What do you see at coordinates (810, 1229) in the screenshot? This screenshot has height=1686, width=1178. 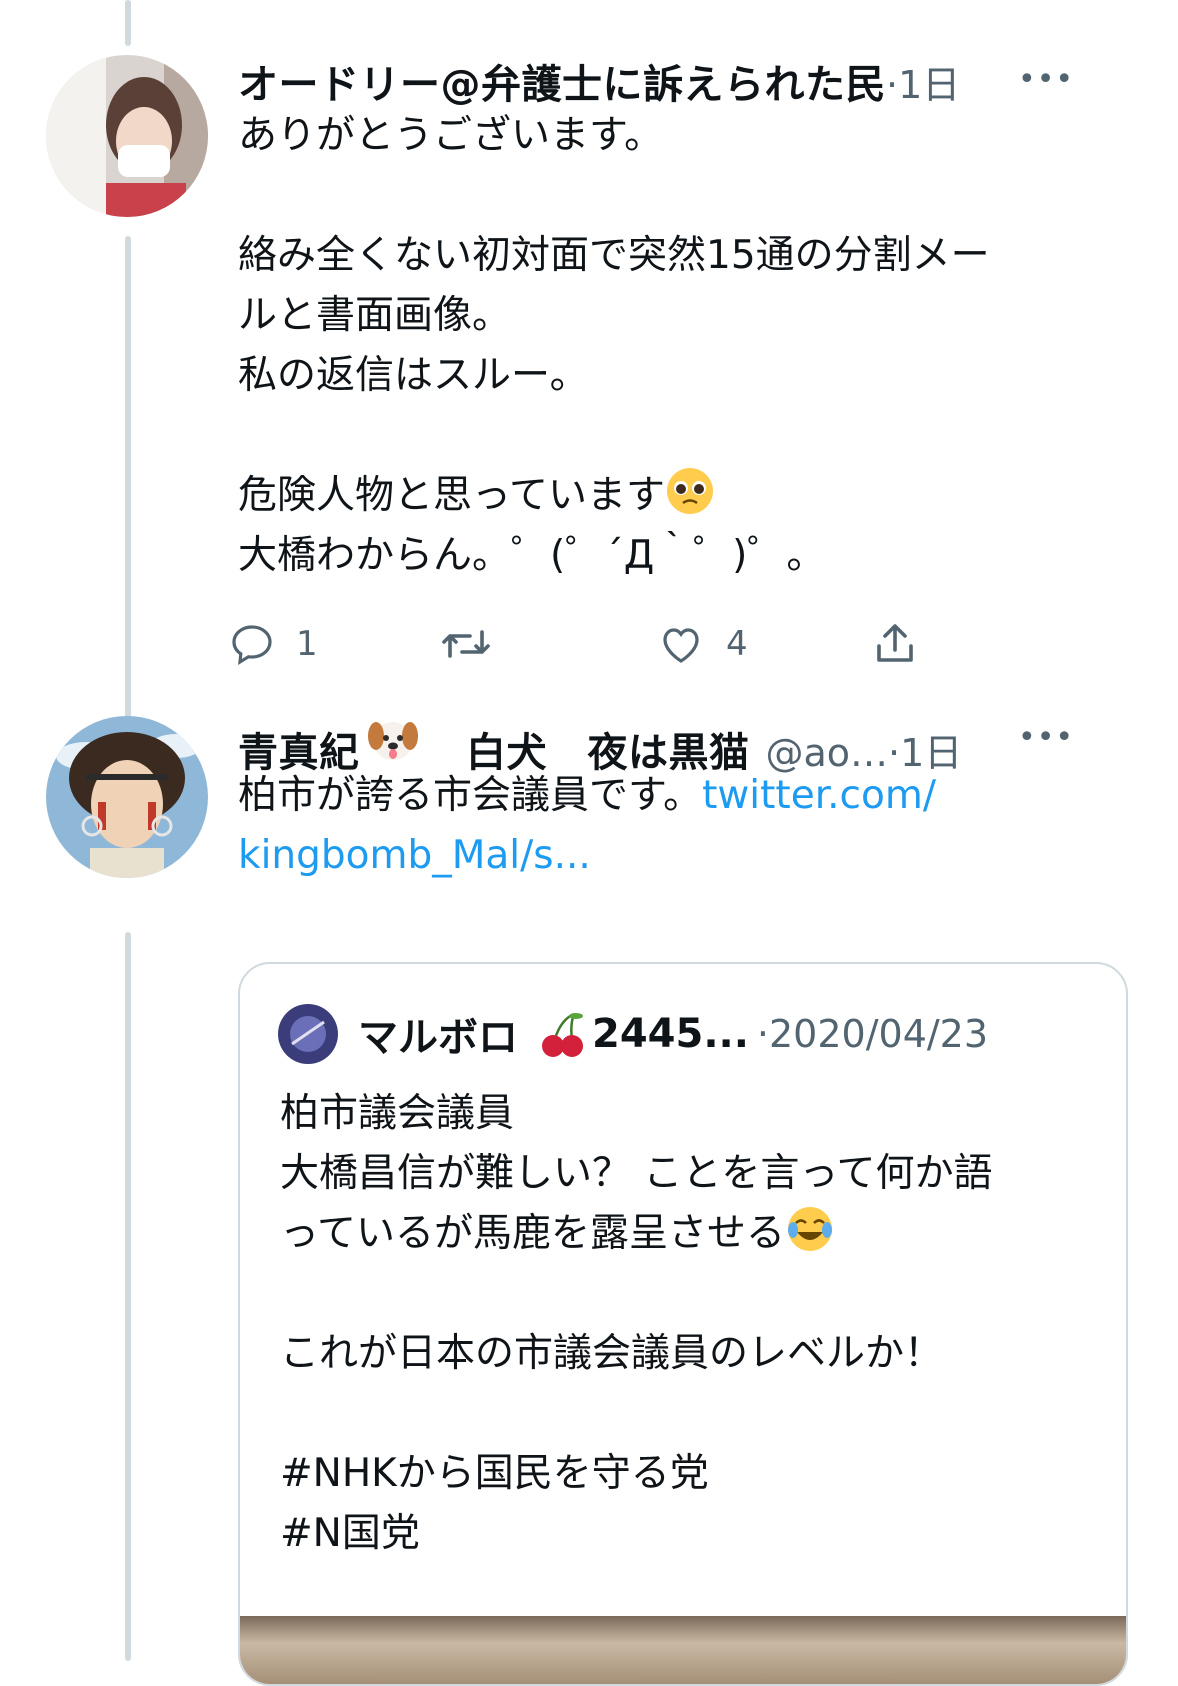 I see `face-with-tears-of-joy-emoji` at bounding box center [810, 1229].